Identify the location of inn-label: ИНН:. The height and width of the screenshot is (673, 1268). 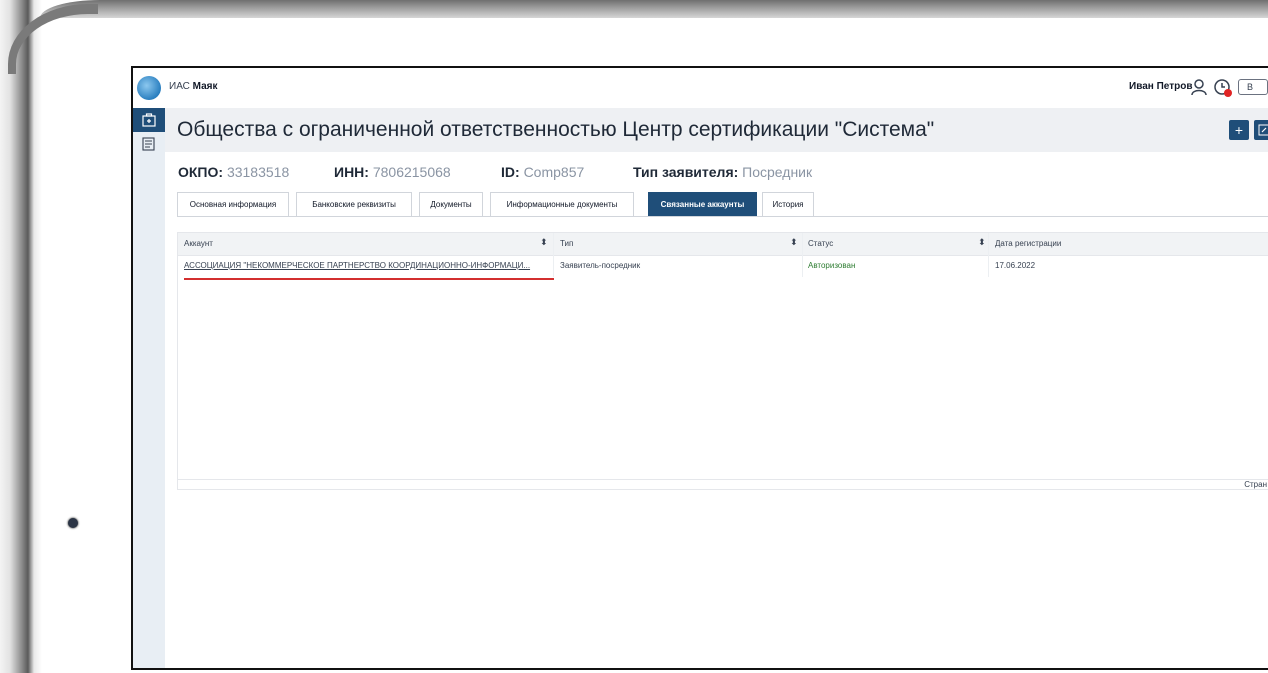
(351, 172).